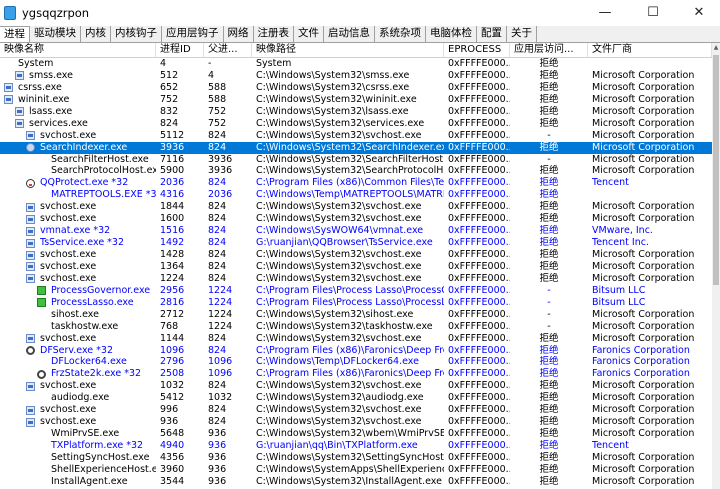 This screenshot has width=720, height=489. I want to click on tab-0: 进程, so click(15, 34).